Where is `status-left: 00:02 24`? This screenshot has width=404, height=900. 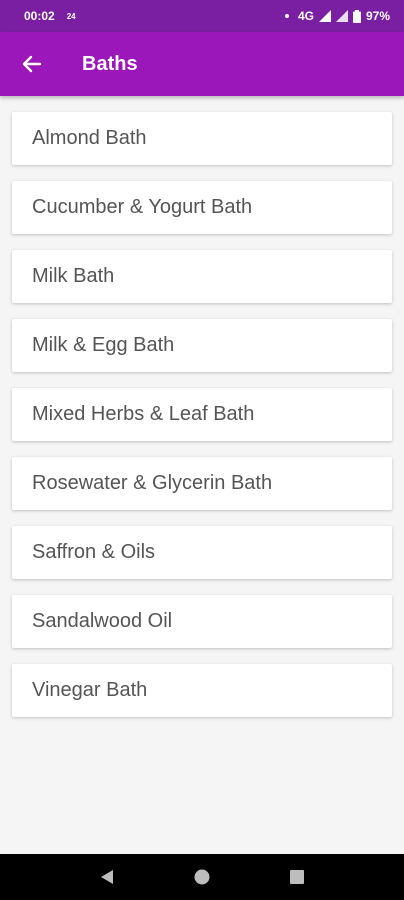
status-left: 00:02 24 is located at coordinates (50, 16).